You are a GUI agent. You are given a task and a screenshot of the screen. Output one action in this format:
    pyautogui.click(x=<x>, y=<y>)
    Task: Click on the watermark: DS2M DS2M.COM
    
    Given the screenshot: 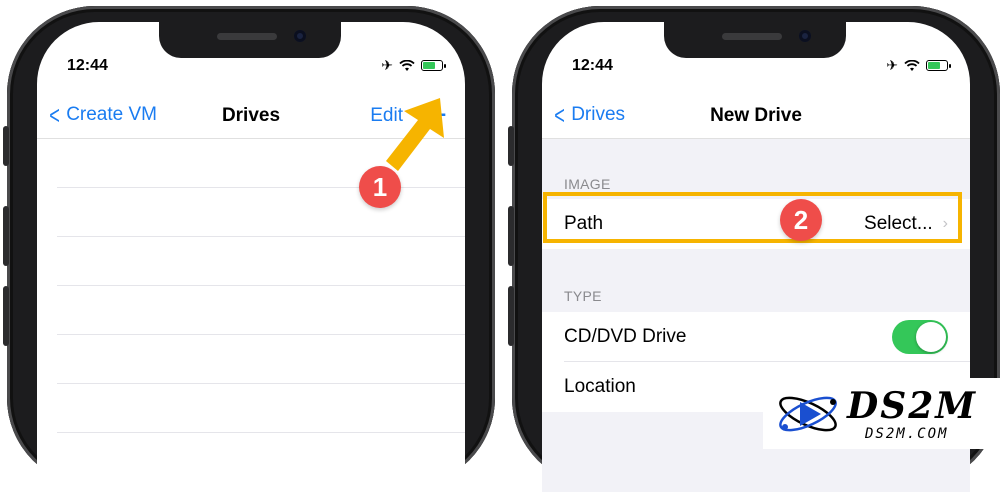 What is the action you would take?
    pyautogui.click(x=881, y=413)
    